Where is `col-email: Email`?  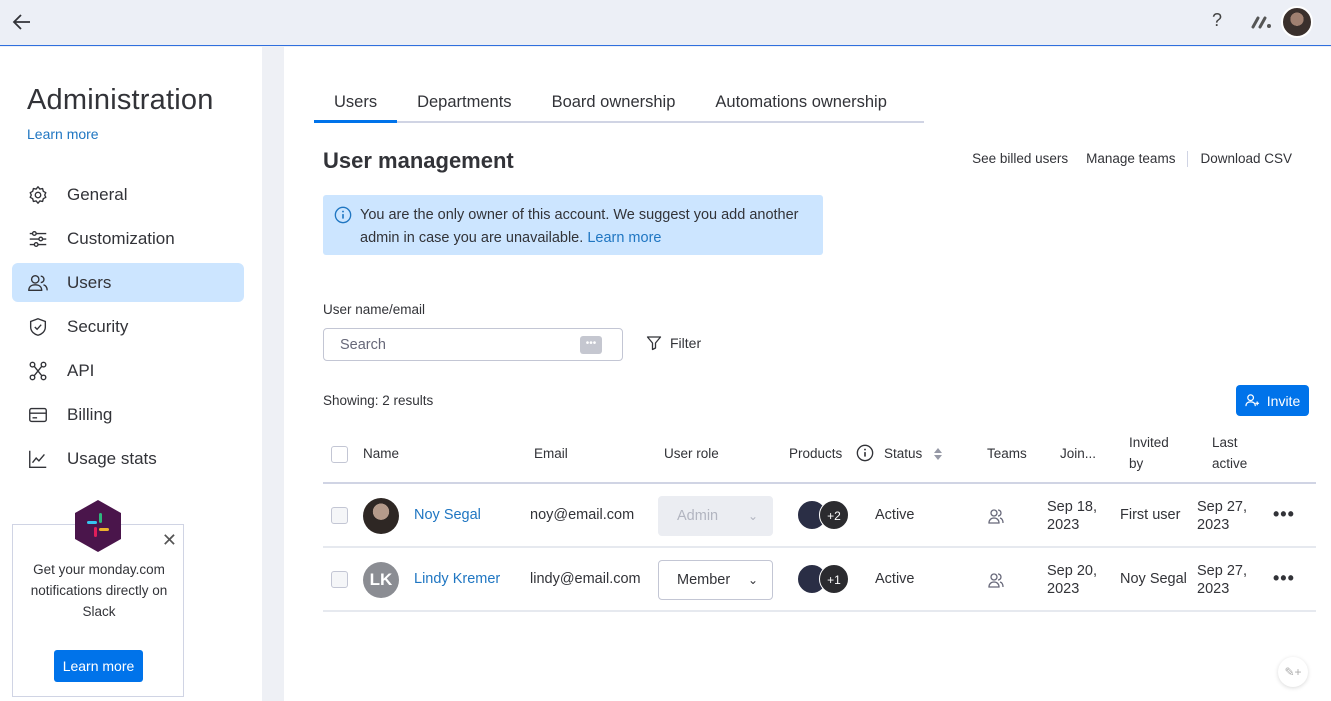 col-email: Email is located at coordinates (551, 453).